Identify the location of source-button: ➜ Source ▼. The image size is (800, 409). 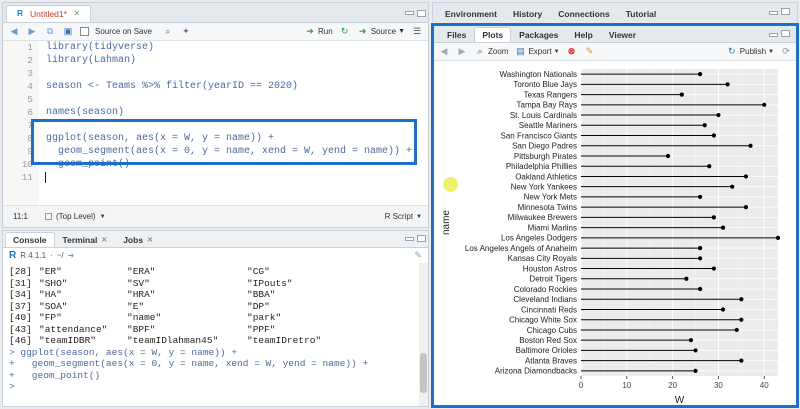
(381, 32).